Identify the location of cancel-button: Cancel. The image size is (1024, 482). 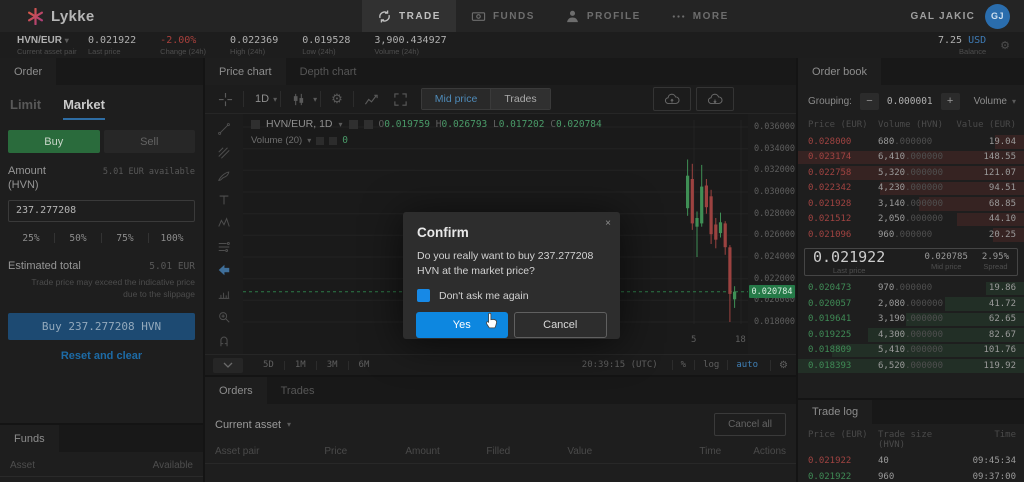
(560, 325).